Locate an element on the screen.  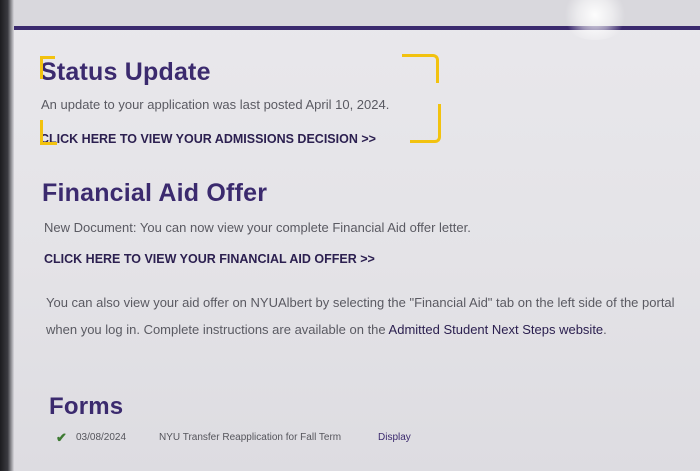
form-date: 03/08/2024 is located at coordinates (101, 437).